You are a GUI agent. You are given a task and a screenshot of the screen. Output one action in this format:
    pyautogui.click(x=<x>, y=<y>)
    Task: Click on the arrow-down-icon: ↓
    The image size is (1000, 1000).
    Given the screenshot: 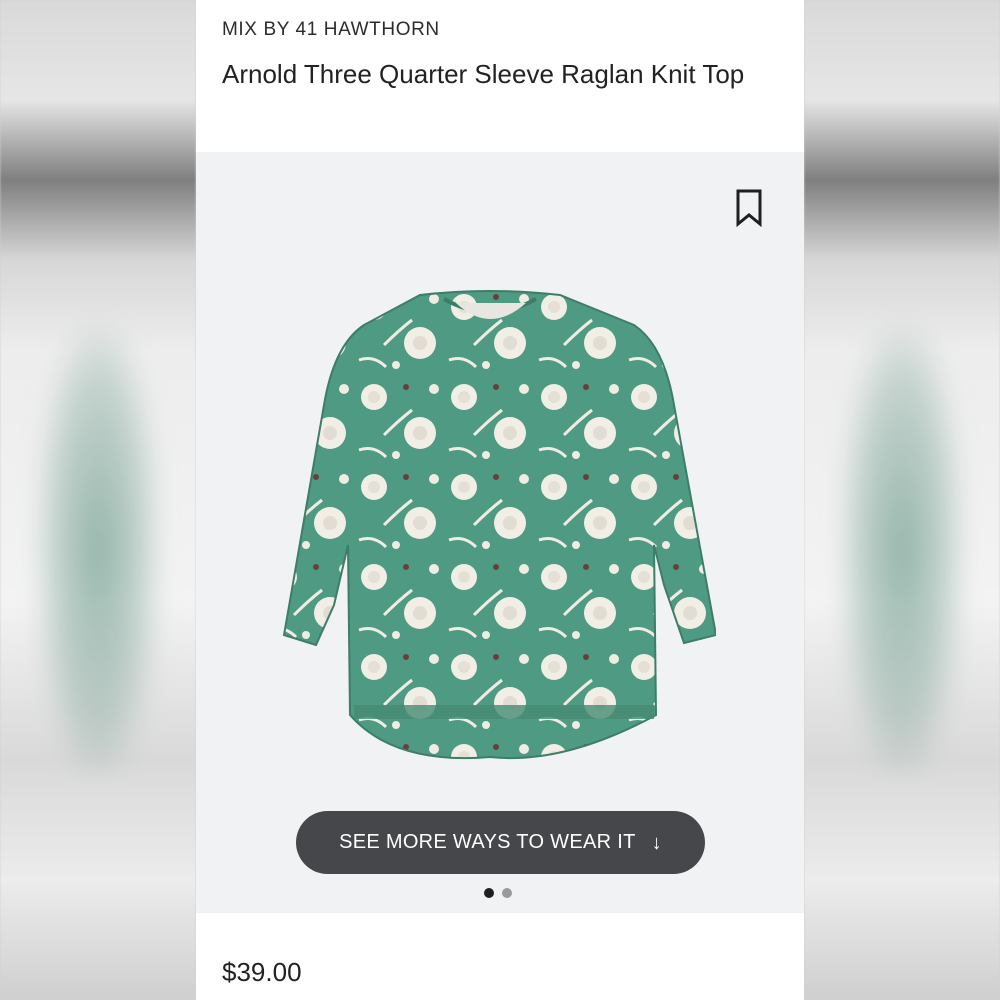 What is the action you would take?
    pyautogui.click(x=656, y=842)
    